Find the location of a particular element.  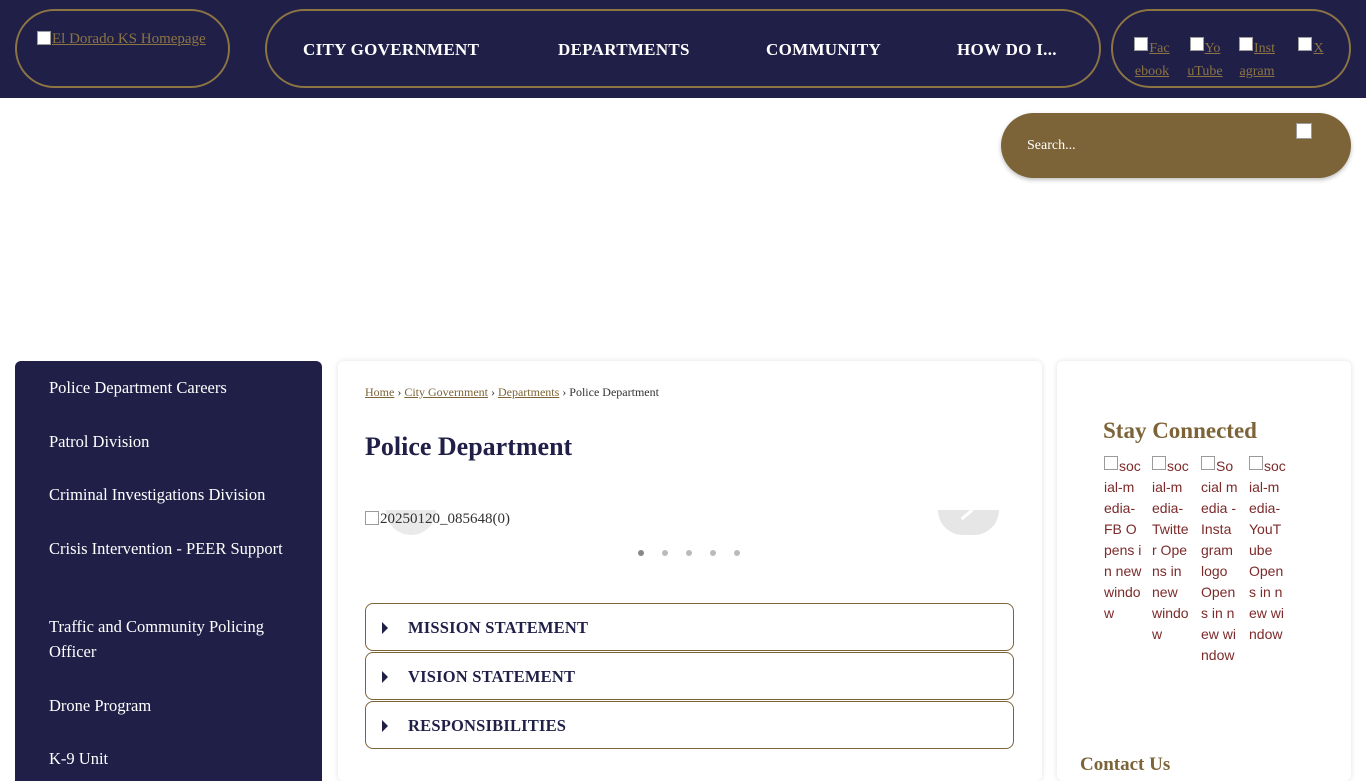

x-link: X is located at coordinates (1311, 48).